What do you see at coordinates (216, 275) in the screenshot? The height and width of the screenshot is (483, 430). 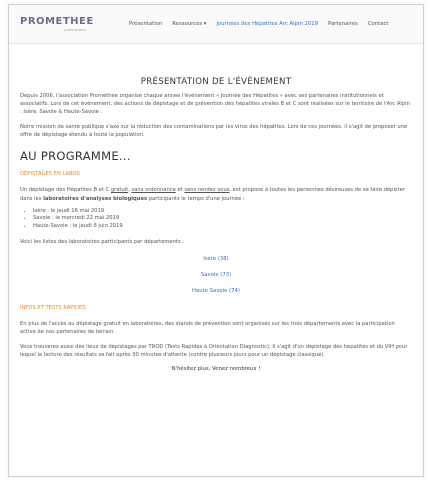 I see `link-savoie: Savoie (73)` at bounding box center [216, 275].